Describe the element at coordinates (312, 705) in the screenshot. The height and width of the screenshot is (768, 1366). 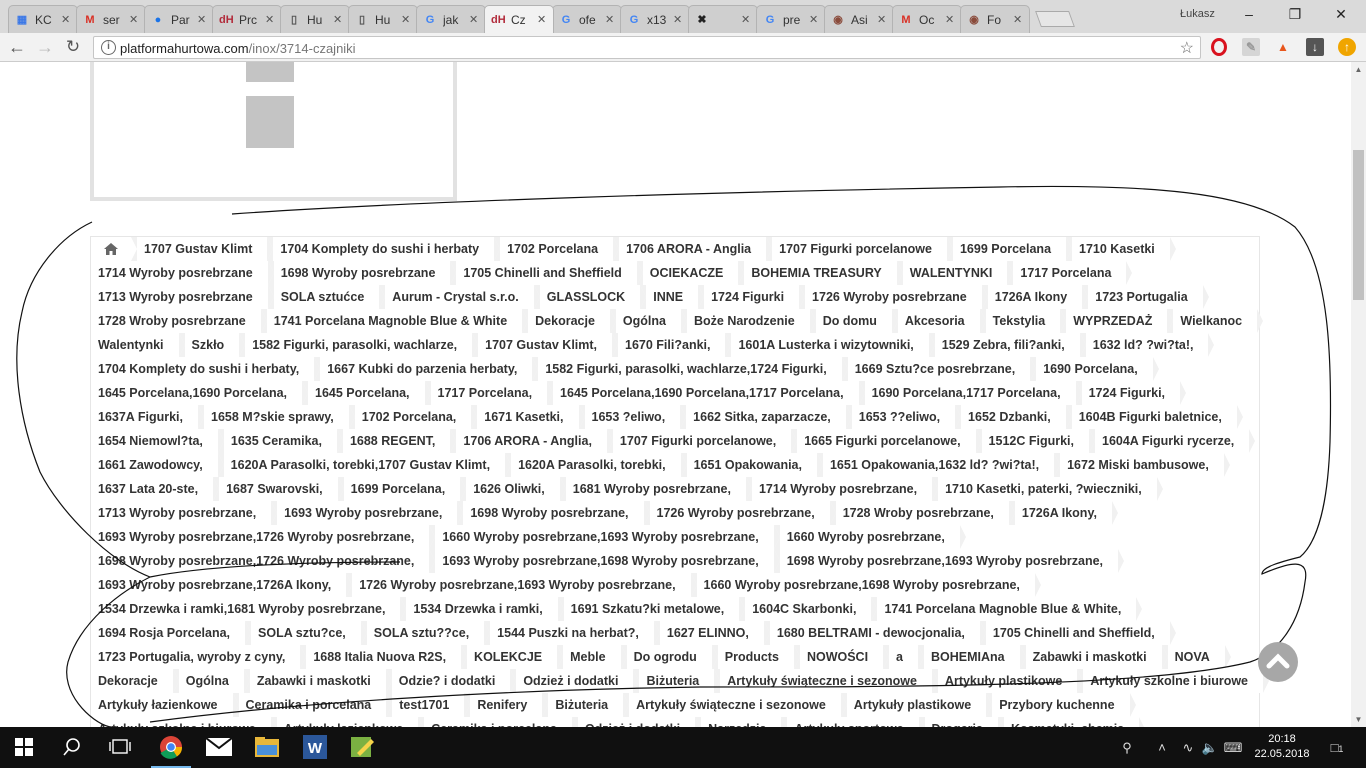
I see `breadcrumb-link: Ceramika i porcelana` at that location.